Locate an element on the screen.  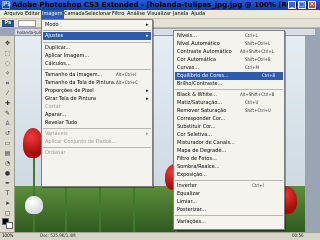
shortcut-label: Alt+Shift+Ctrl+L is located at coordinates (257, 51).